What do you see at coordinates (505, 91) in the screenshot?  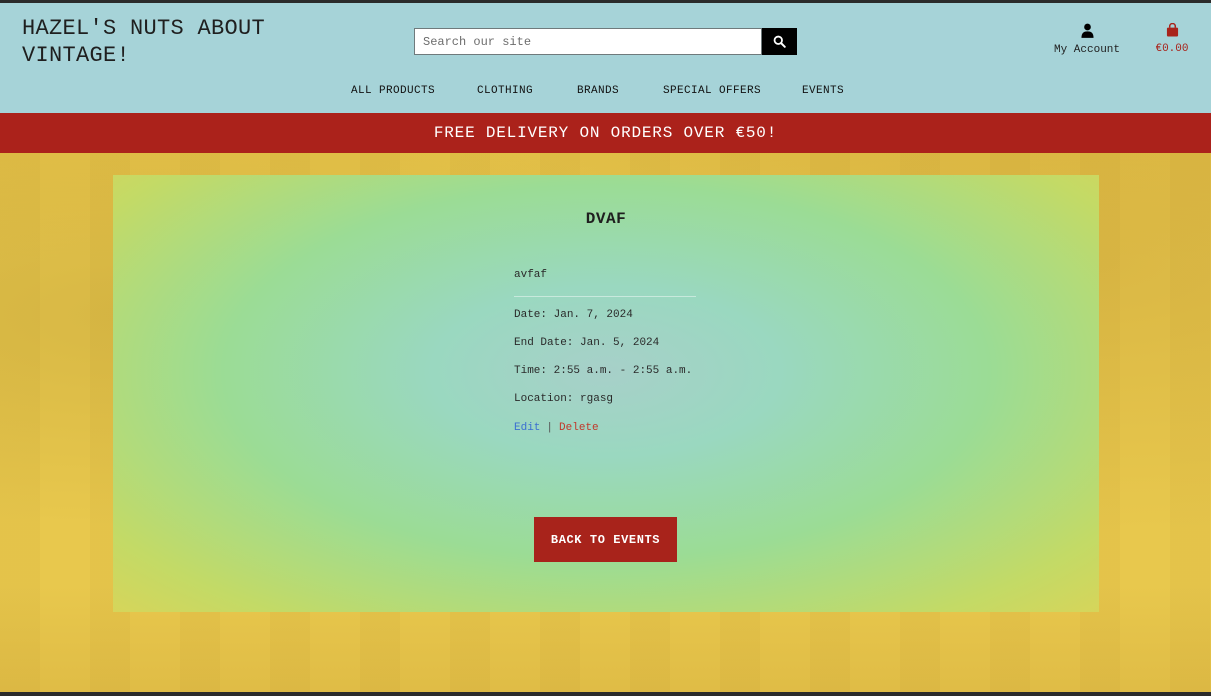 I see `nav-clothing: CLOTHING` at bounding box center [505, 91].